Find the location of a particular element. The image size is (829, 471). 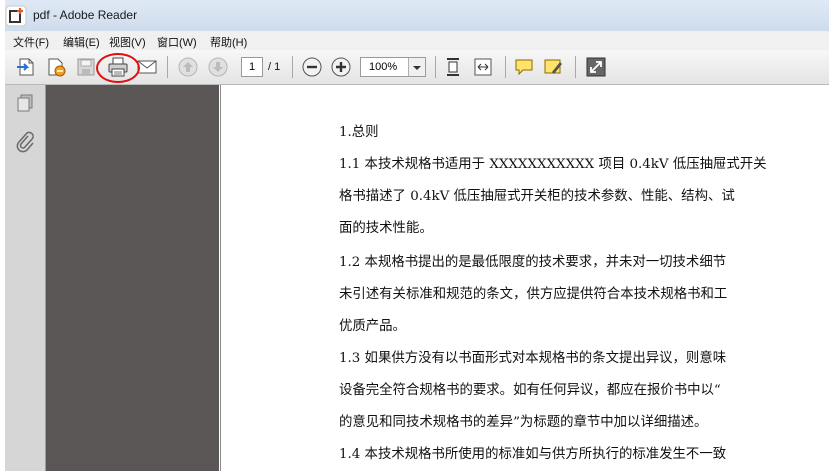

pages-icon is located at coordinates (25, 103).